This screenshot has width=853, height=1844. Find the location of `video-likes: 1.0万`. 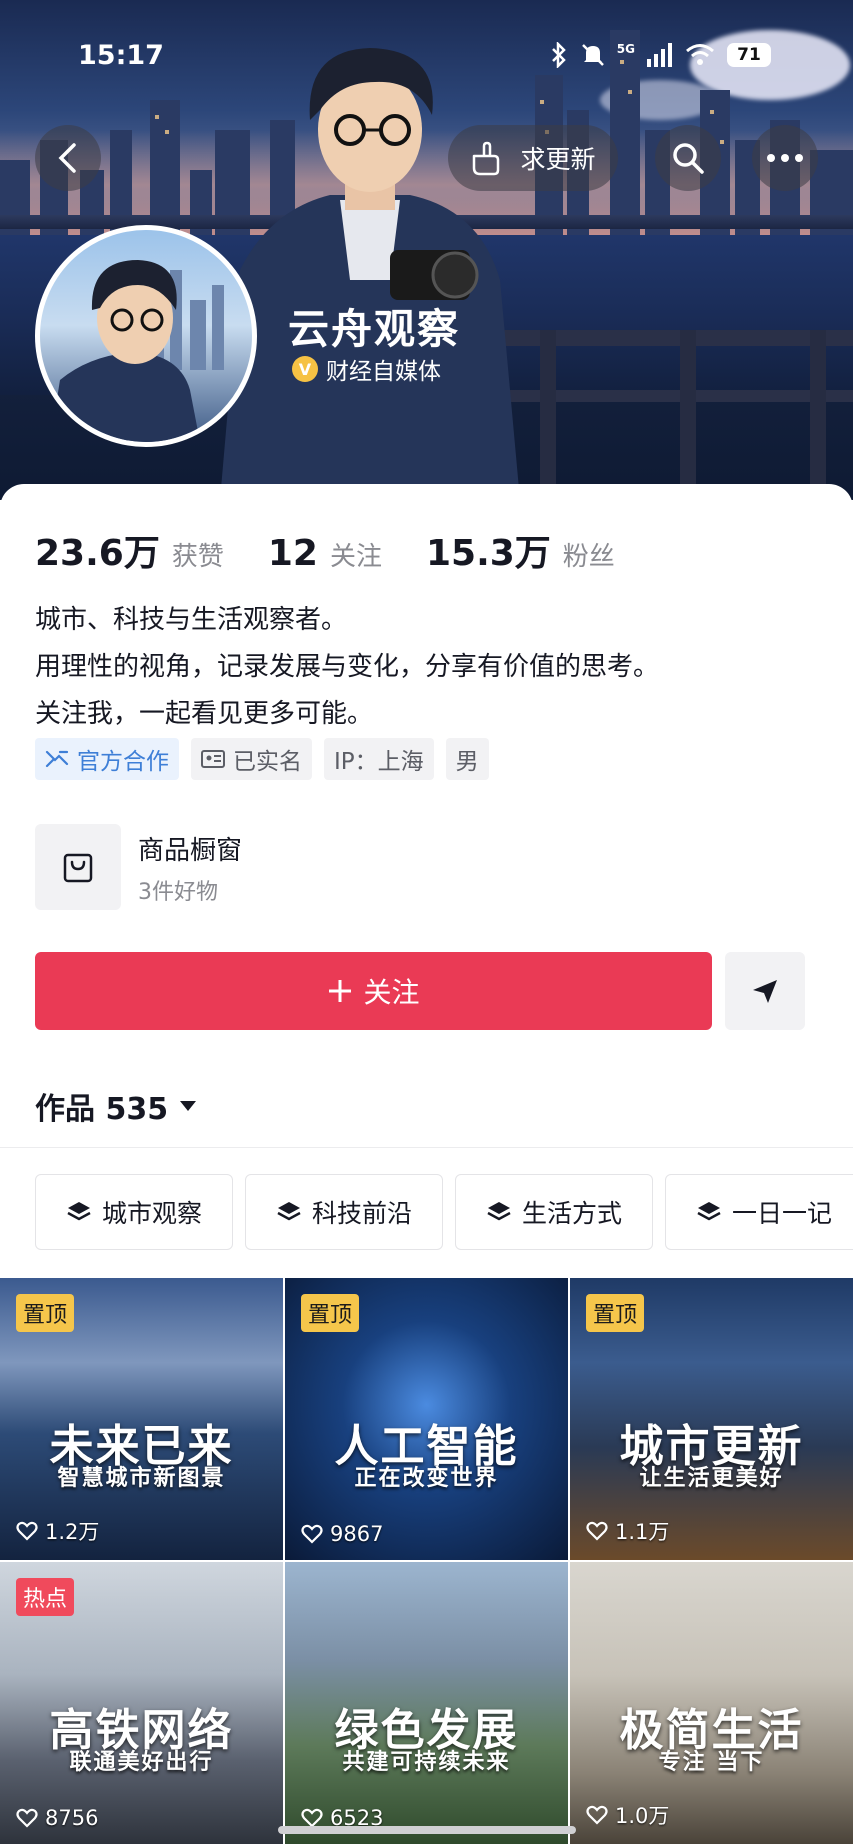

video-likes: 1.0万 is located at coordinates (627, 1815).